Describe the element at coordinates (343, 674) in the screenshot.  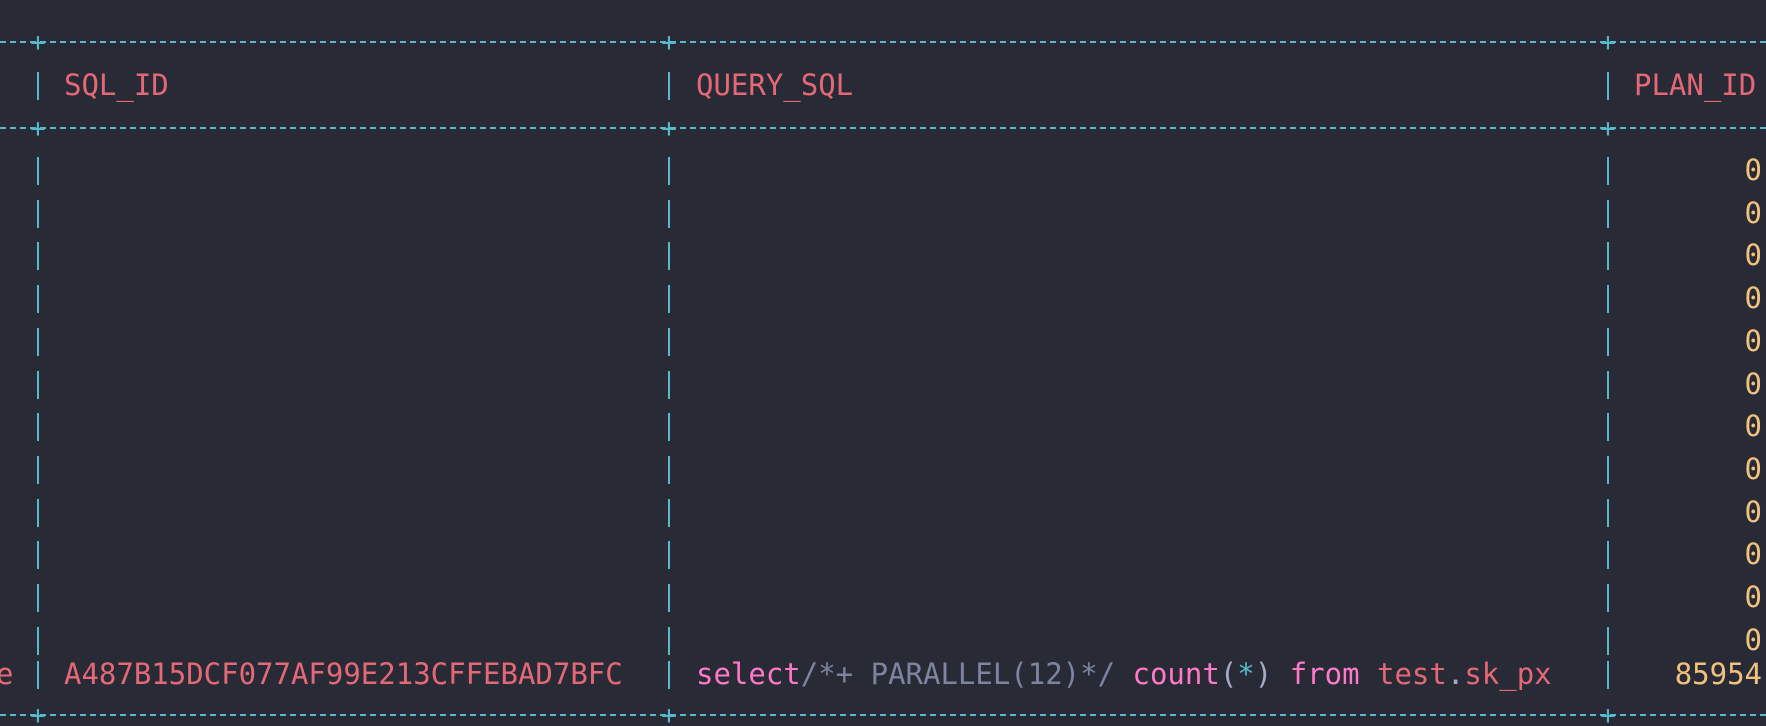
I see `cell-sql-id: A487B15DCF077AF99E213CFFEBAD7BFC` at that location.